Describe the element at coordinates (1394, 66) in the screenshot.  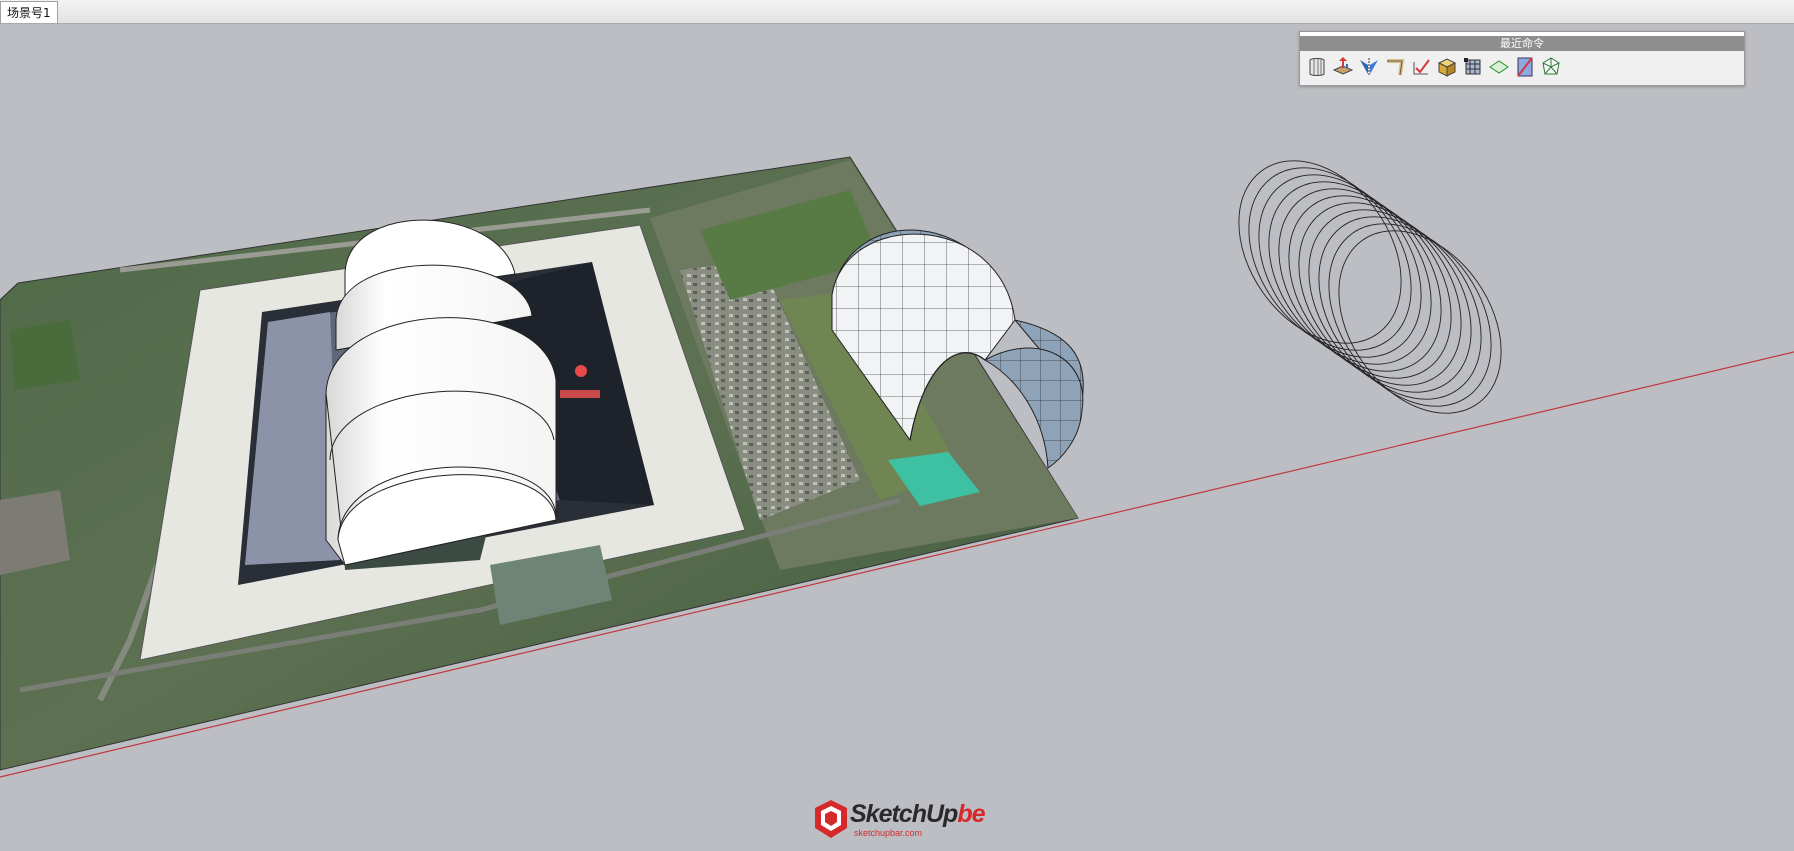
I see `bend-icon` at that location.